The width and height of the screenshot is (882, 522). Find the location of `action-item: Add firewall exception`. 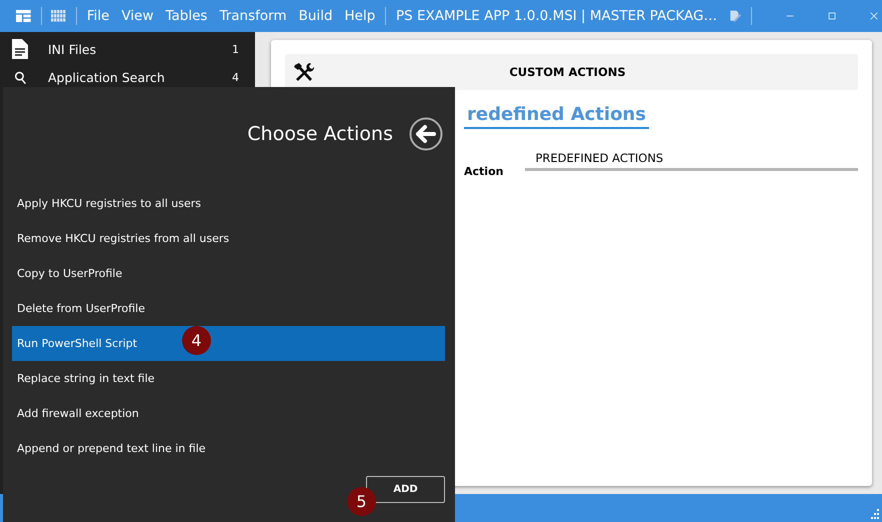

action-item: Add firewall exception is located at coordinates (228, 413).